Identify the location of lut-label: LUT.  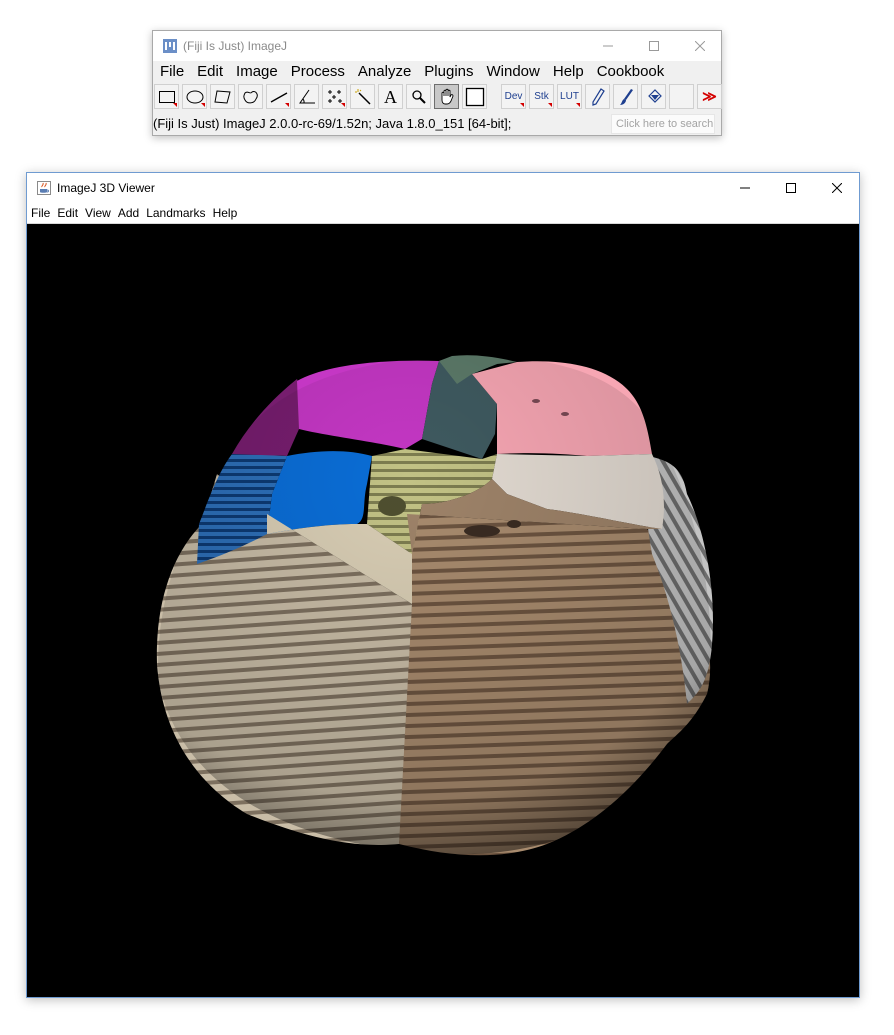
(569, 96).